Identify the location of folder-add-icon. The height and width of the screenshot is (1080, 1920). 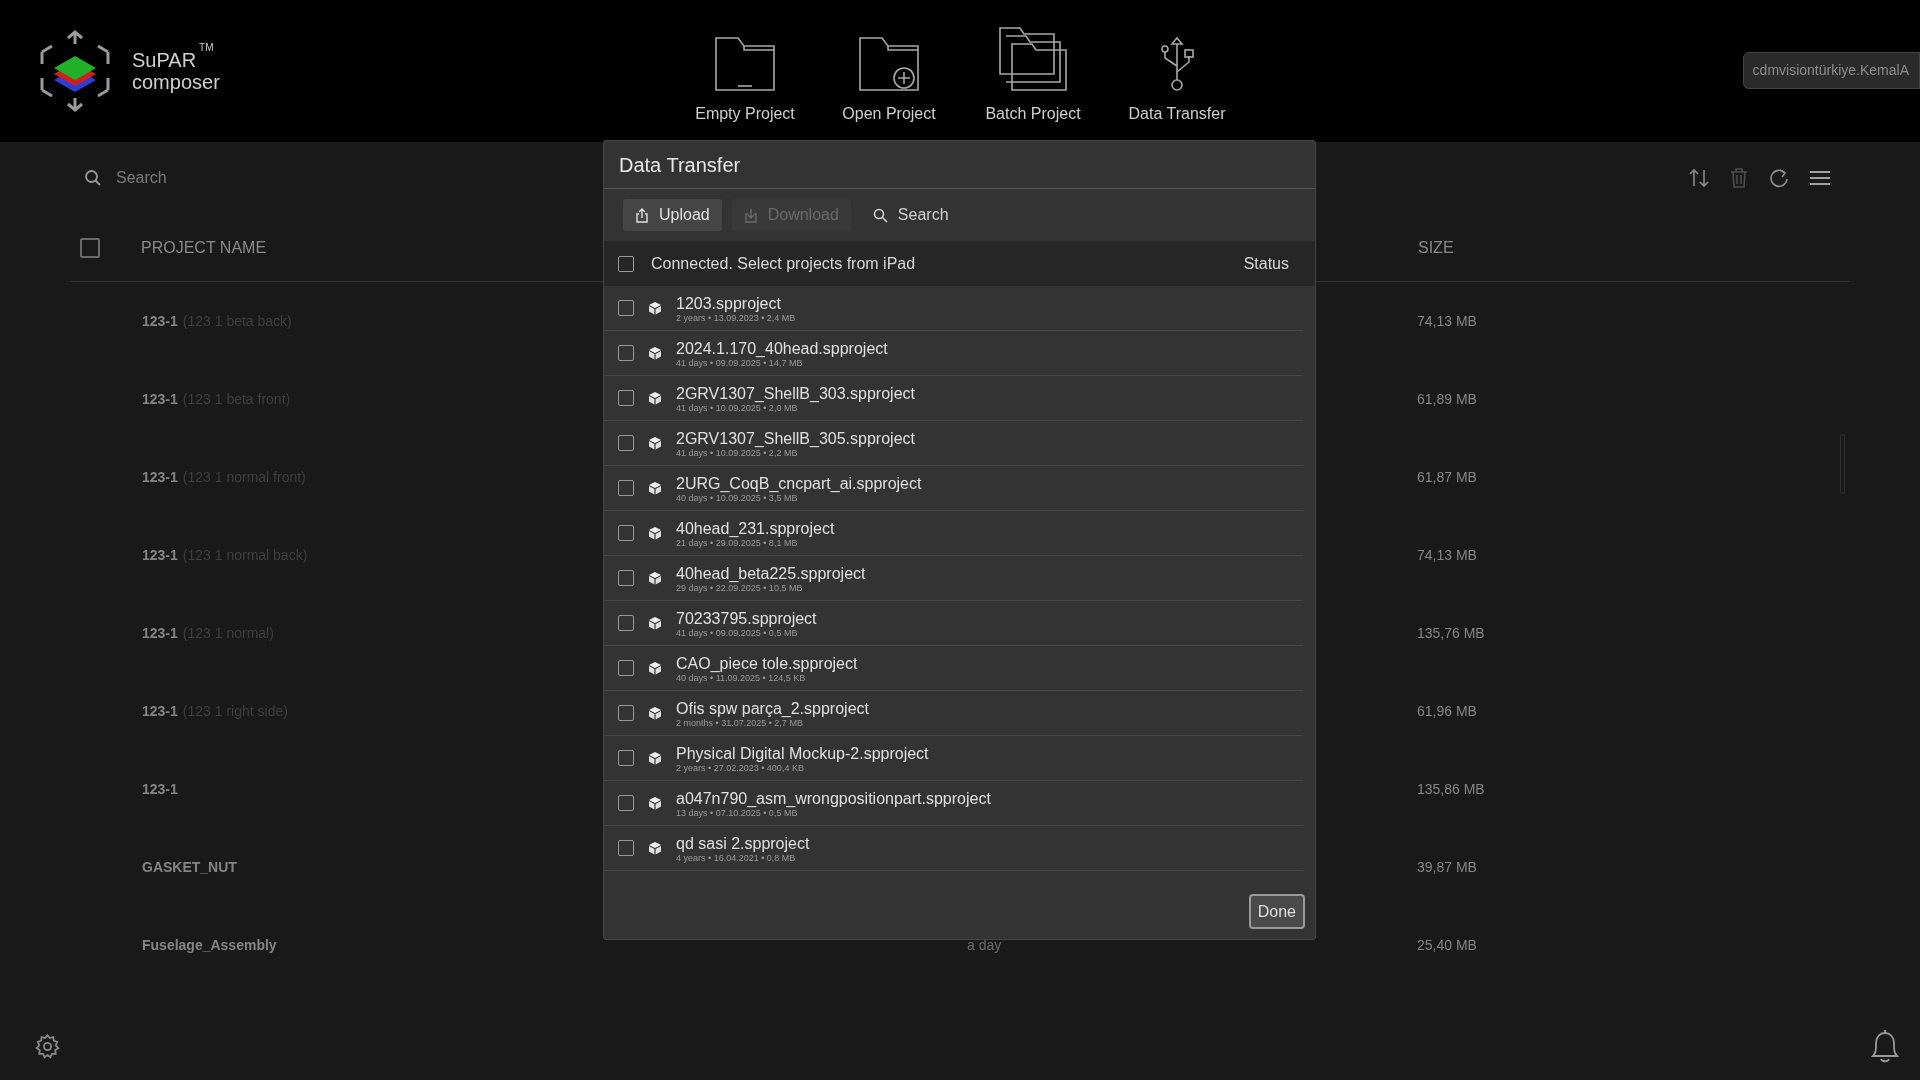
(889, 64).